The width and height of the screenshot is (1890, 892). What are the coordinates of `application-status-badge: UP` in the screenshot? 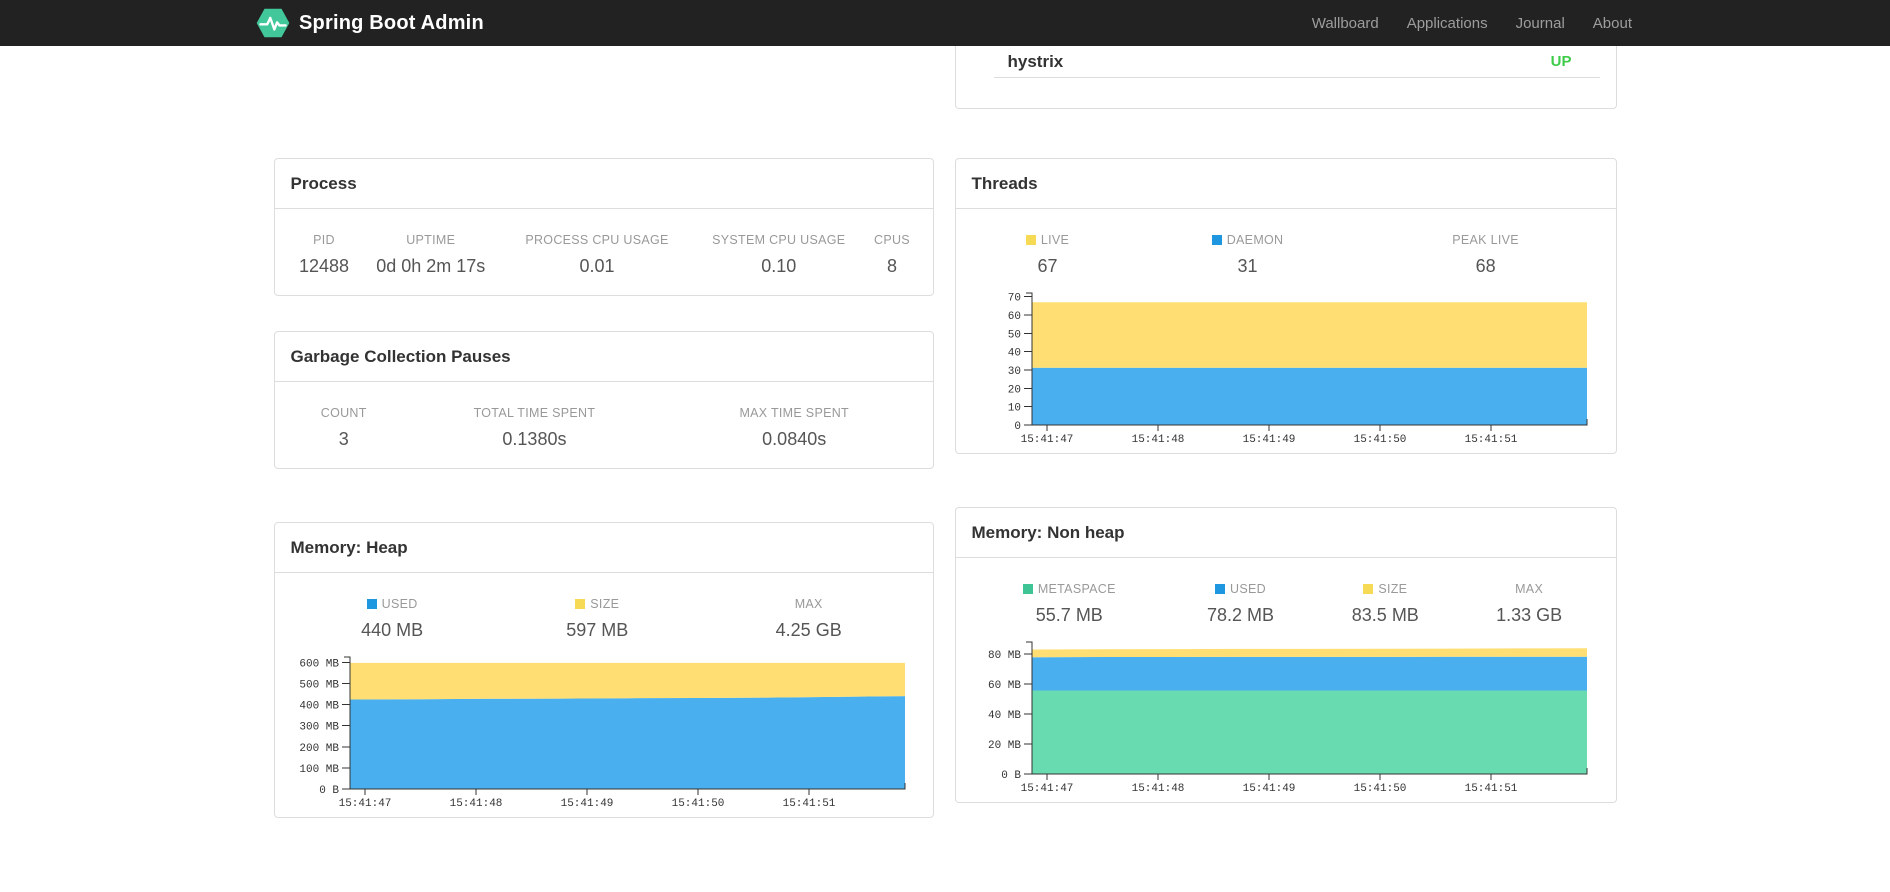 It's located at (1561, 61).